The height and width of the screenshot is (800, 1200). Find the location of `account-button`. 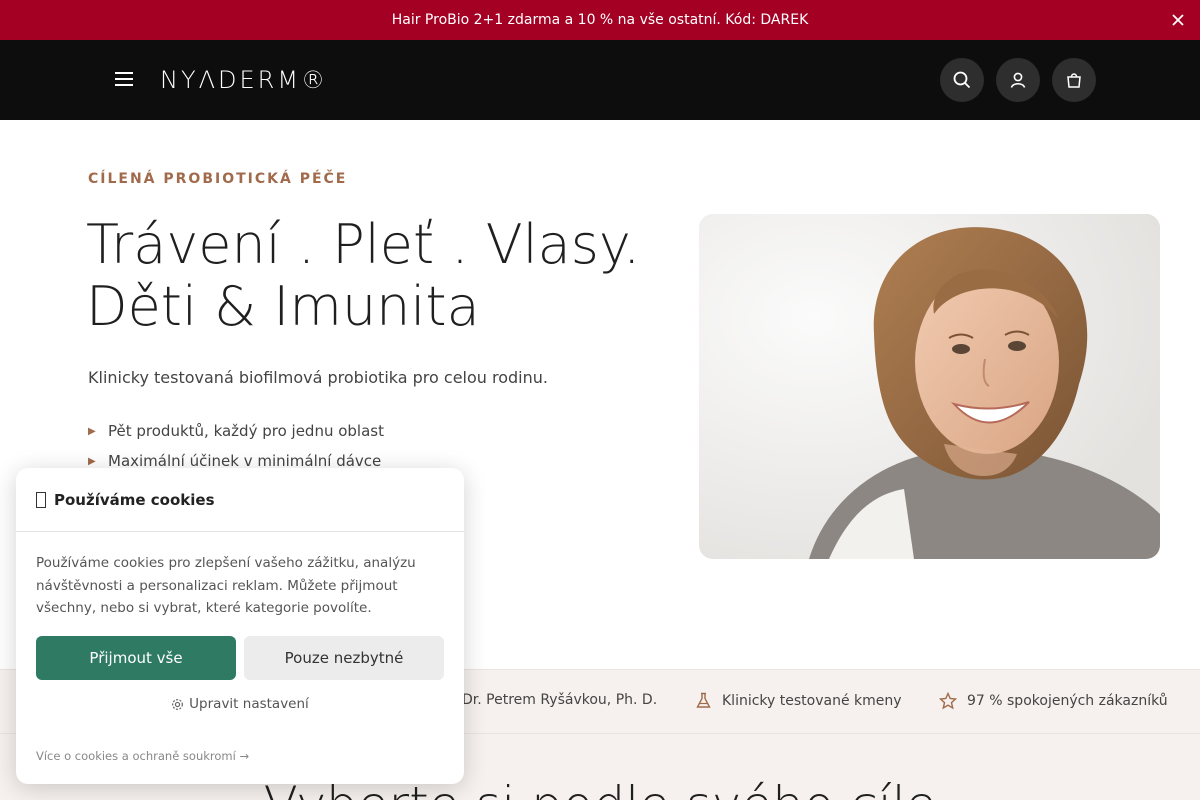

account-button is located at coordinates (1018, 80).